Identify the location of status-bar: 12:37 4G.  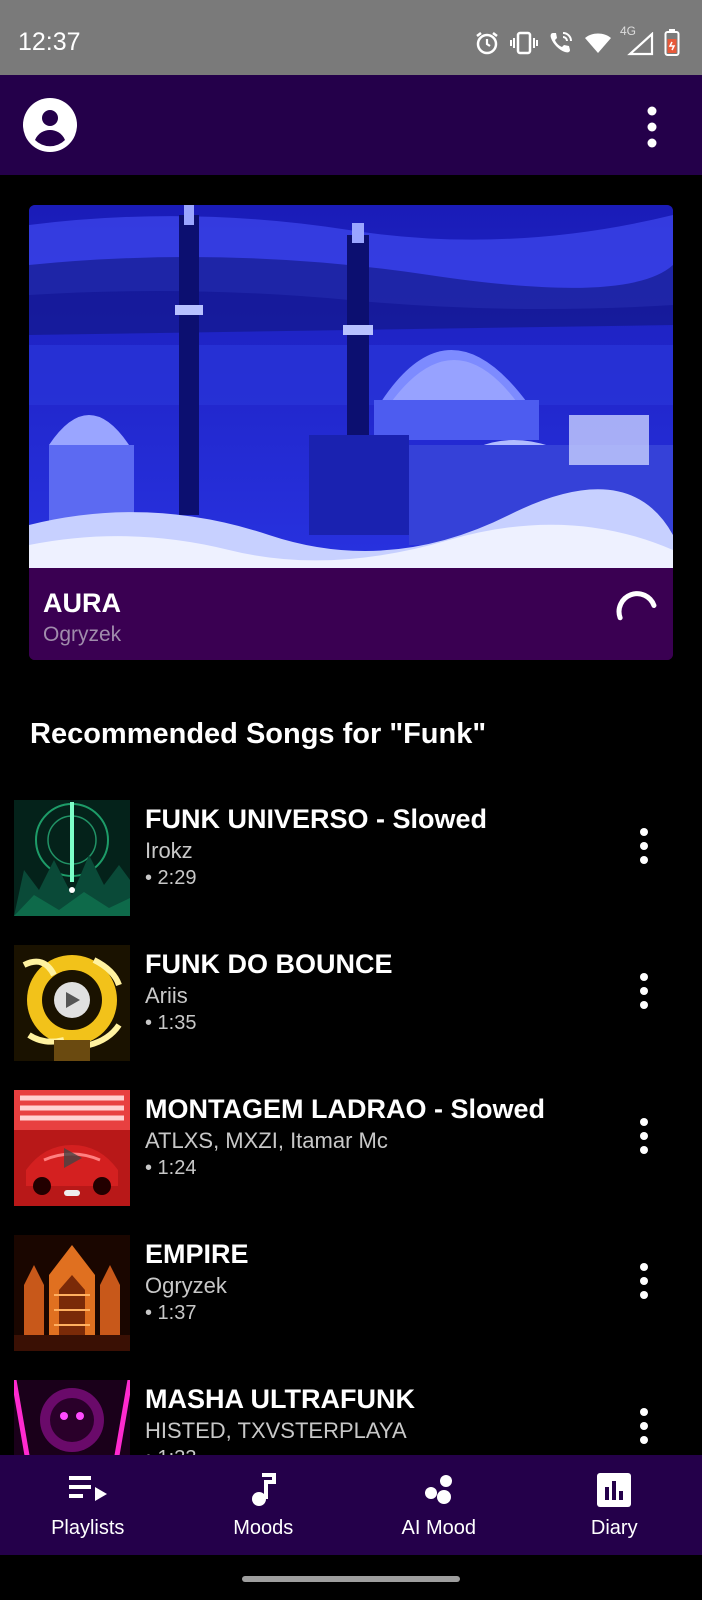
(351, 37).